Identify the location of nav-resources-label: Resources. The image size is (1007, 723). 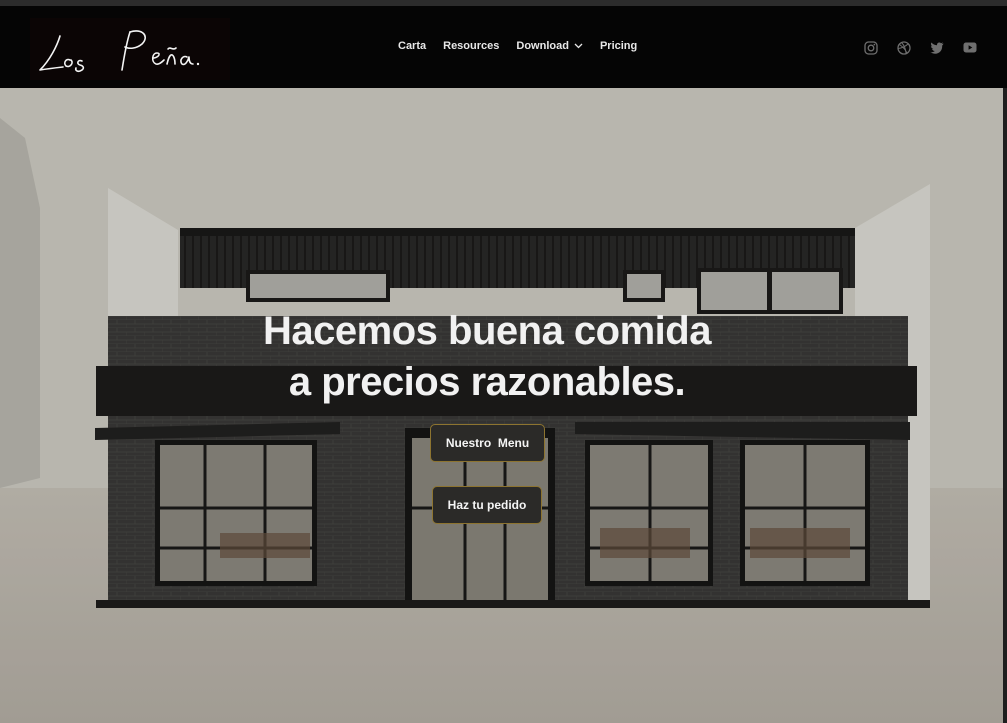
(471, 46).